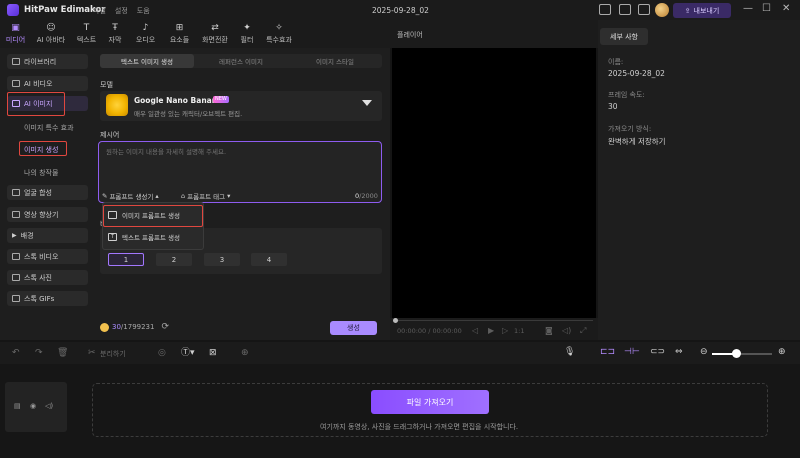 This screenshot has width=800, height=458. Describe the element at coordinates (47, 192) in the screenshot. I see `sidebar-item-face-swap: 얼굴 합성` at that location.